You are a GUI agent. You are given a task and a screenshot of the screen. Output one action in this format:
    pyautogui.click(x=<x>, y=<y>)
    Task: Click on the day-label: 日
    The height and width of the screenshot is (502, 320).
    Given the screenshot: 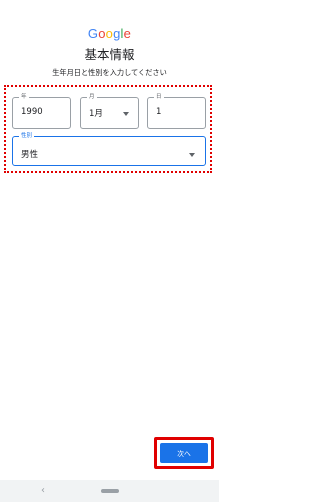 What is the action you would take?
    pyautogui.click(x=159, y=97)
    